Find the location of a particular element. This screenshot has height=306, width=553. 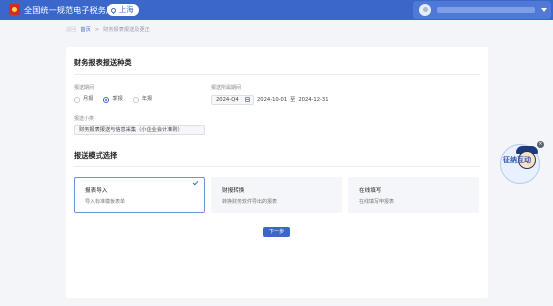

period-picker: 2024-Q4 is located at coordinates (232, 100).